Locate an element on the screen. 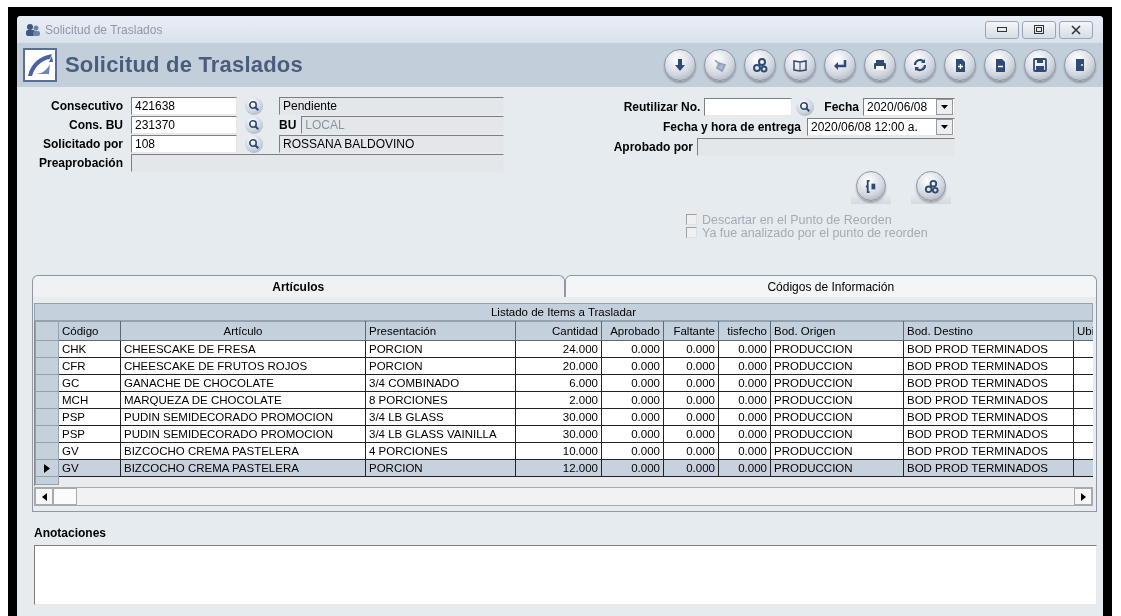  people-icon is located at coordinates (33, 29).